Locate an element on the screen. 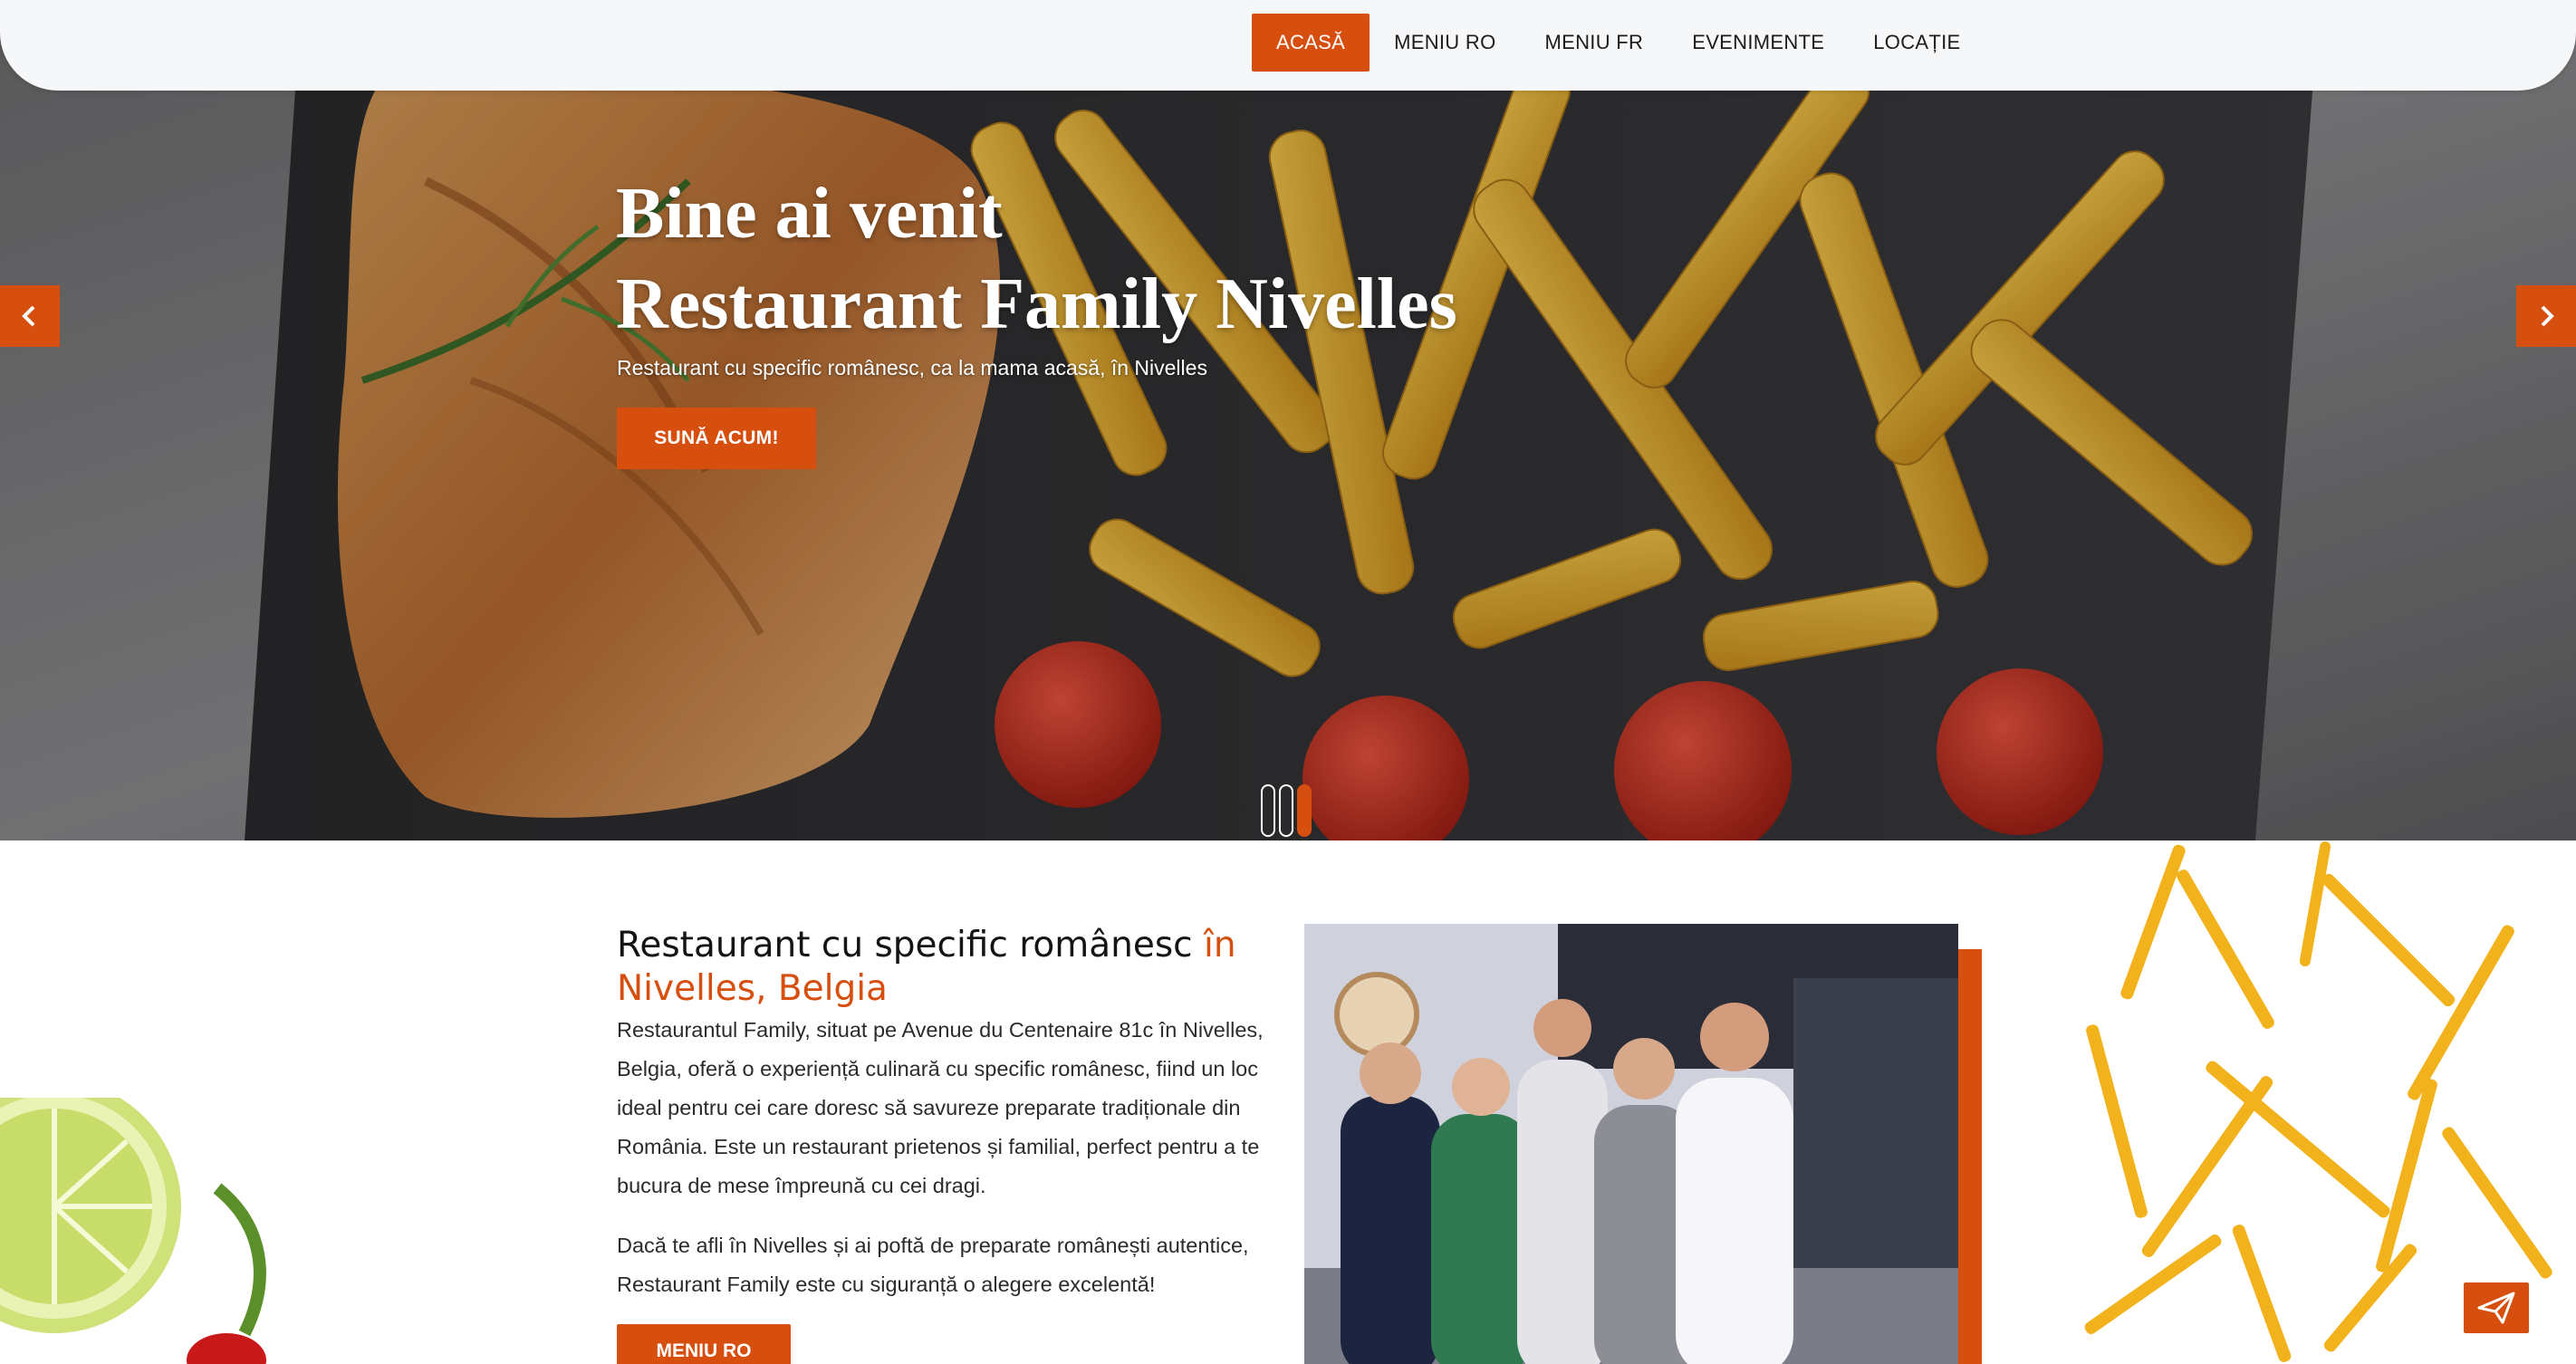 The height and width of the screenshot is (1364, 2576). nav-item-events: EVENIMENTE is located at coordinates (1758, 43).